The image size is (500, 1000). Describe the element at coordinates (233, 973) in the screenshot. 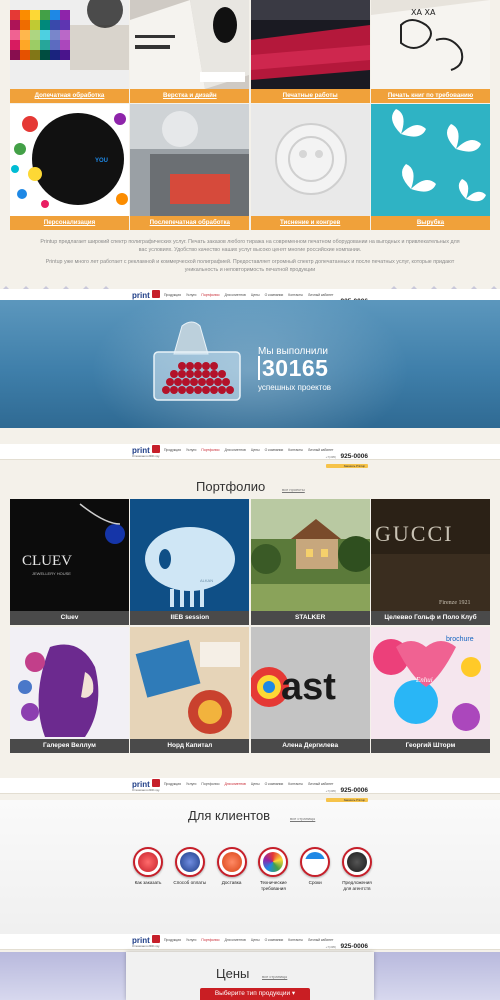

I see `prices-title: Цены` at that location.